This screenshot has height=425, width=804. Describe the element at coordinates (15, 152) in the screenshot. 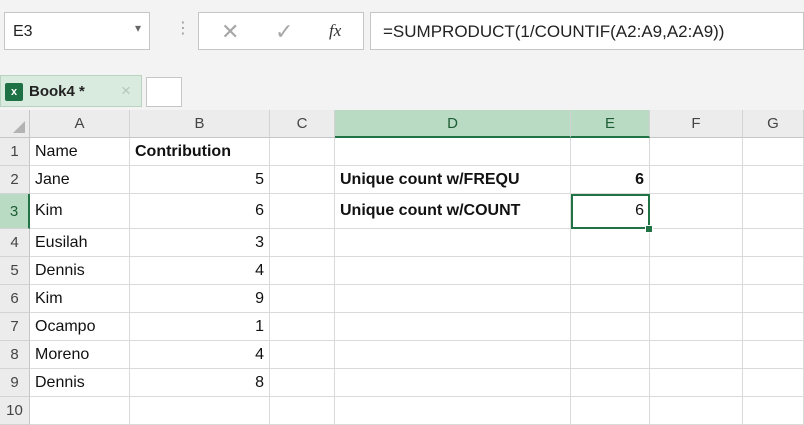

I see `row-header-1: 1` at that location.